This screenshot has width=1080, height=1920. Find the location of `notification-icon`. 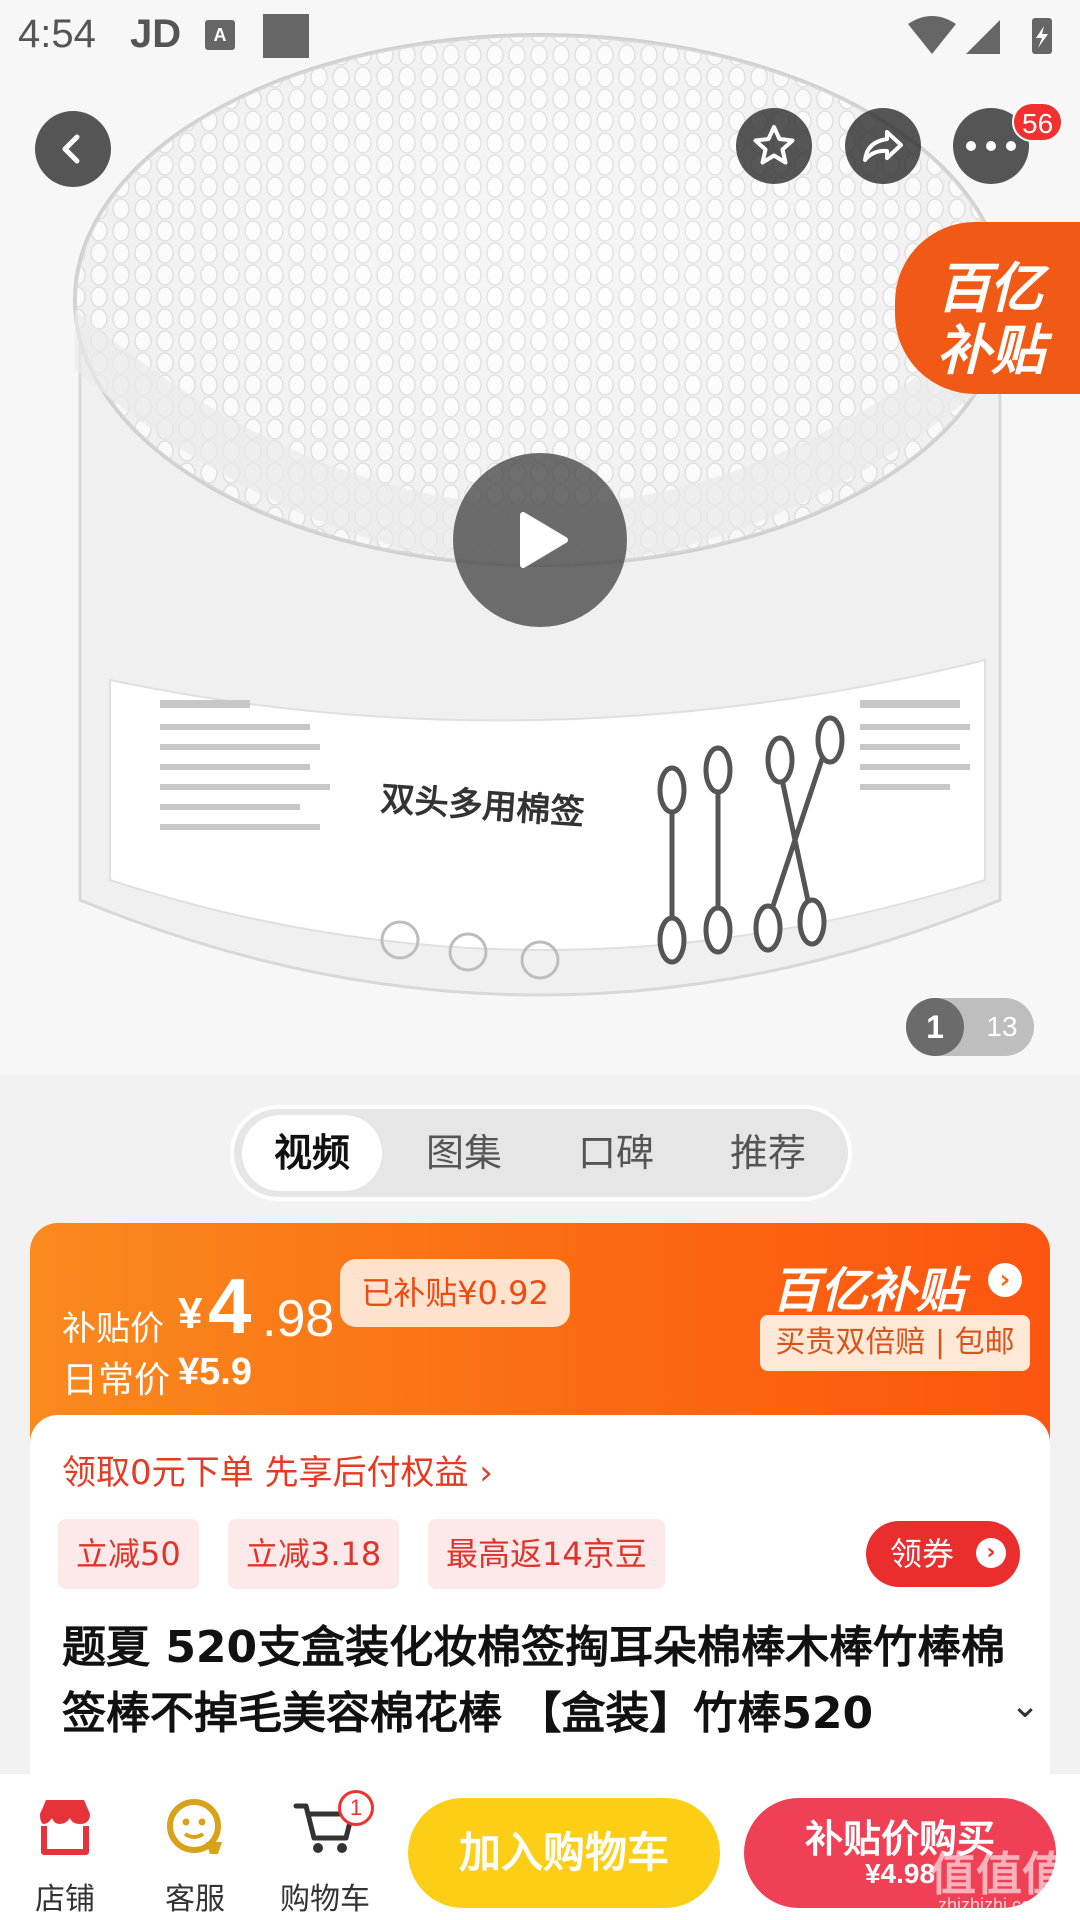

notification-icon is located at coordinates (286, 36).